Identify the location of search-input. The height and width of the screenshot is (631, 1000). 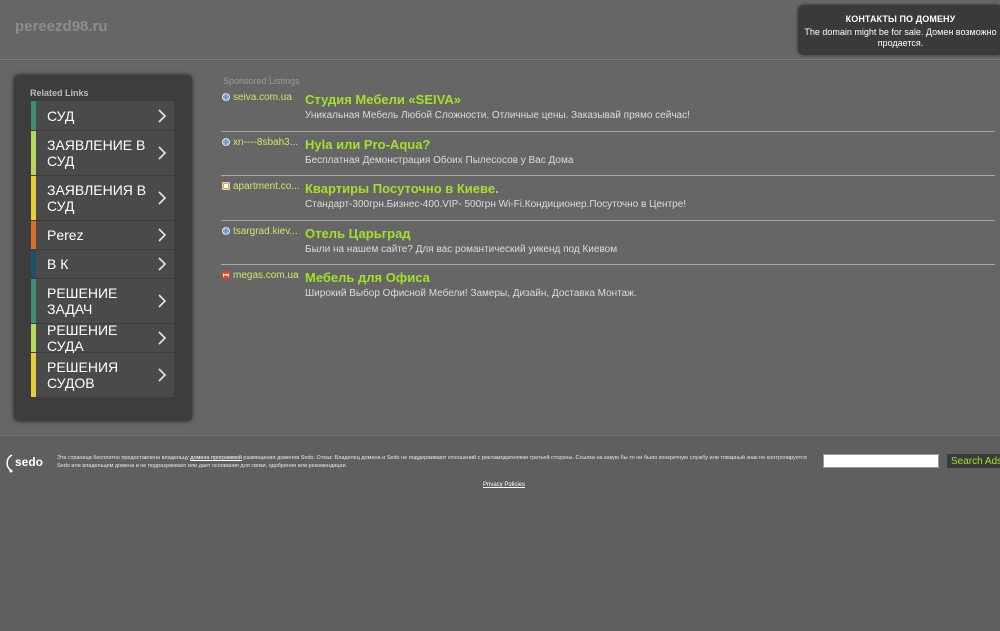
(881, 461).